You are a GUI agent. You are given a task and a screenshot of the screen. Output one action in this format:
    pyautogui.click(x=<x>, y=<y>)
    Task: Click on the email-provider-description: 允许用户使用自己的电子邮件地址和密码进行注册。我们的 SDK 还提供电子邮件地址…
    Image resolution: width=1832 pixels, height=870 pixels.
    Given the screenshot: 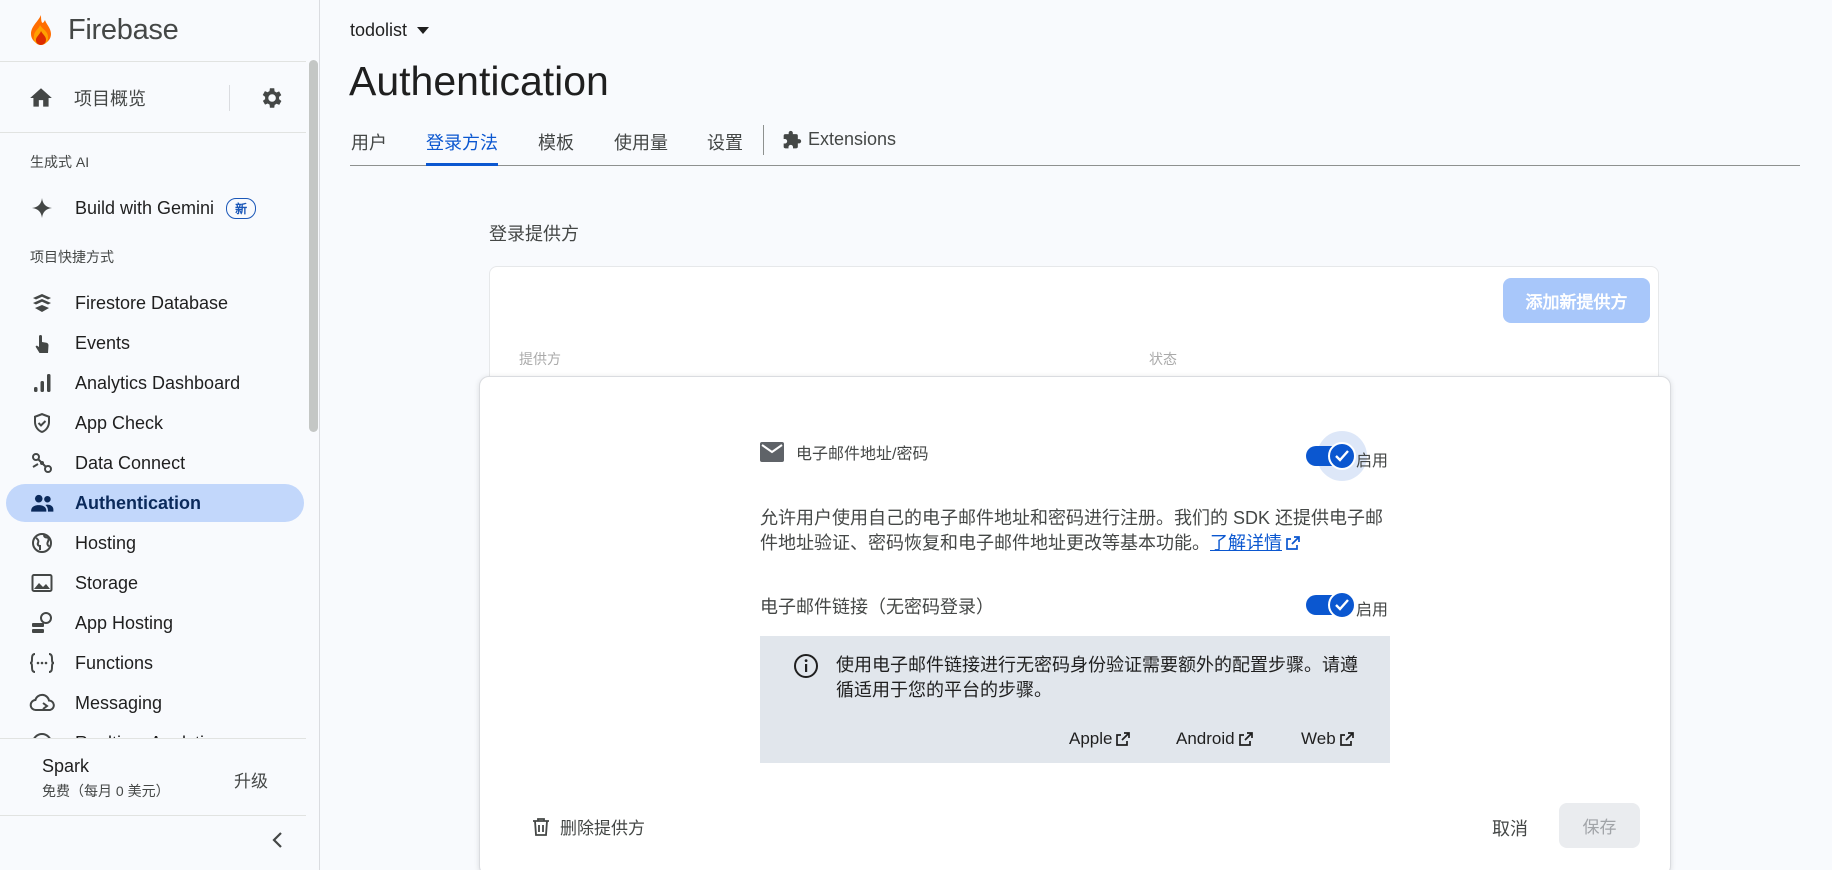 What is the action you would take?
    pyautogui.click(x=1073, y=531)
    